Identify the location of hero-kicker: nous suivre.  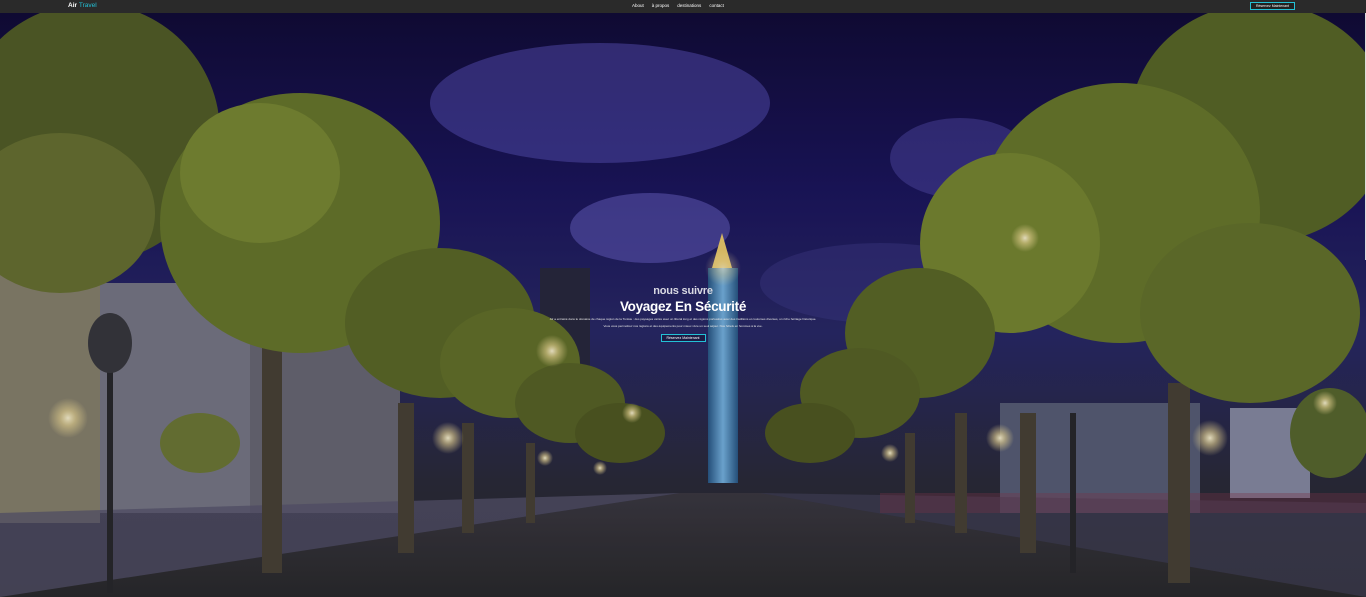
(683, 291).